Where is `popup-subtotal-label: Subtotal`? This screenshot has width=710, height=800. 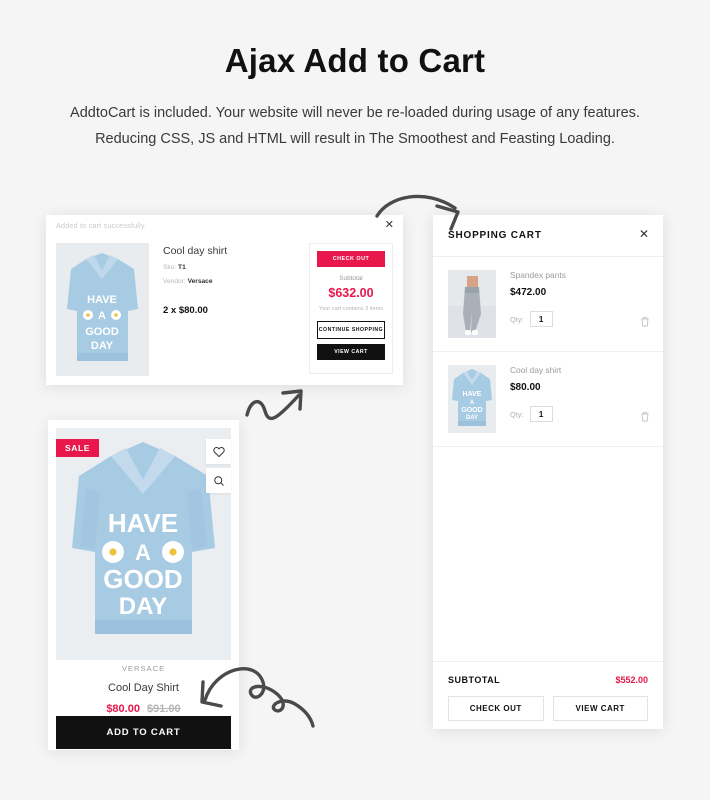
popup-subtotal-label: Subtotal is located at coordinates (351, 278).